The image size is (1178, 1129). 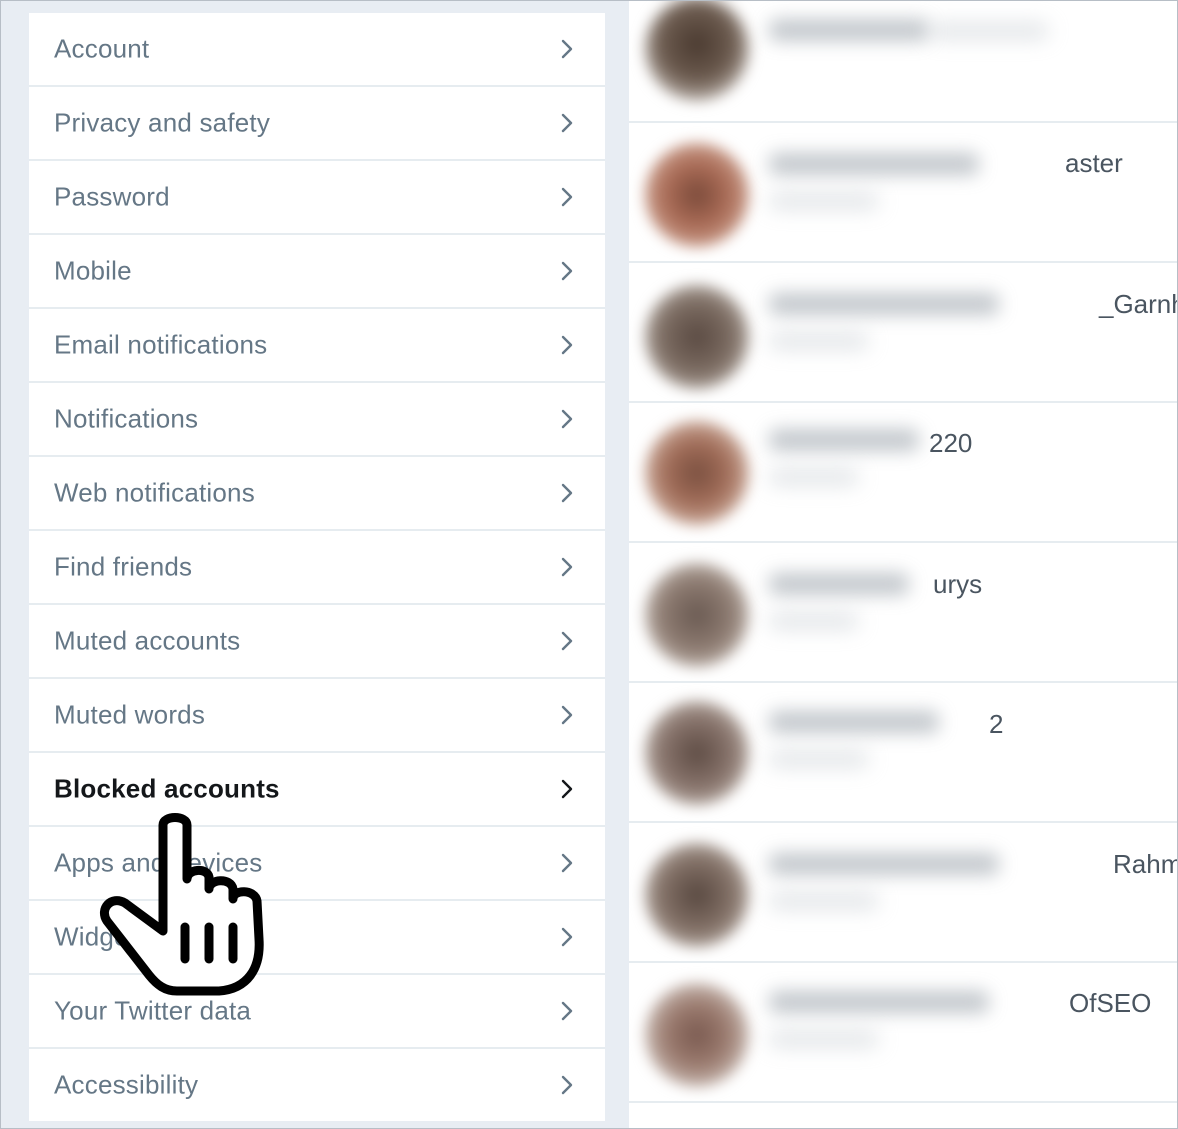 I want to click on menu-item-label: Accessibility, so click(x=126, y=1084).